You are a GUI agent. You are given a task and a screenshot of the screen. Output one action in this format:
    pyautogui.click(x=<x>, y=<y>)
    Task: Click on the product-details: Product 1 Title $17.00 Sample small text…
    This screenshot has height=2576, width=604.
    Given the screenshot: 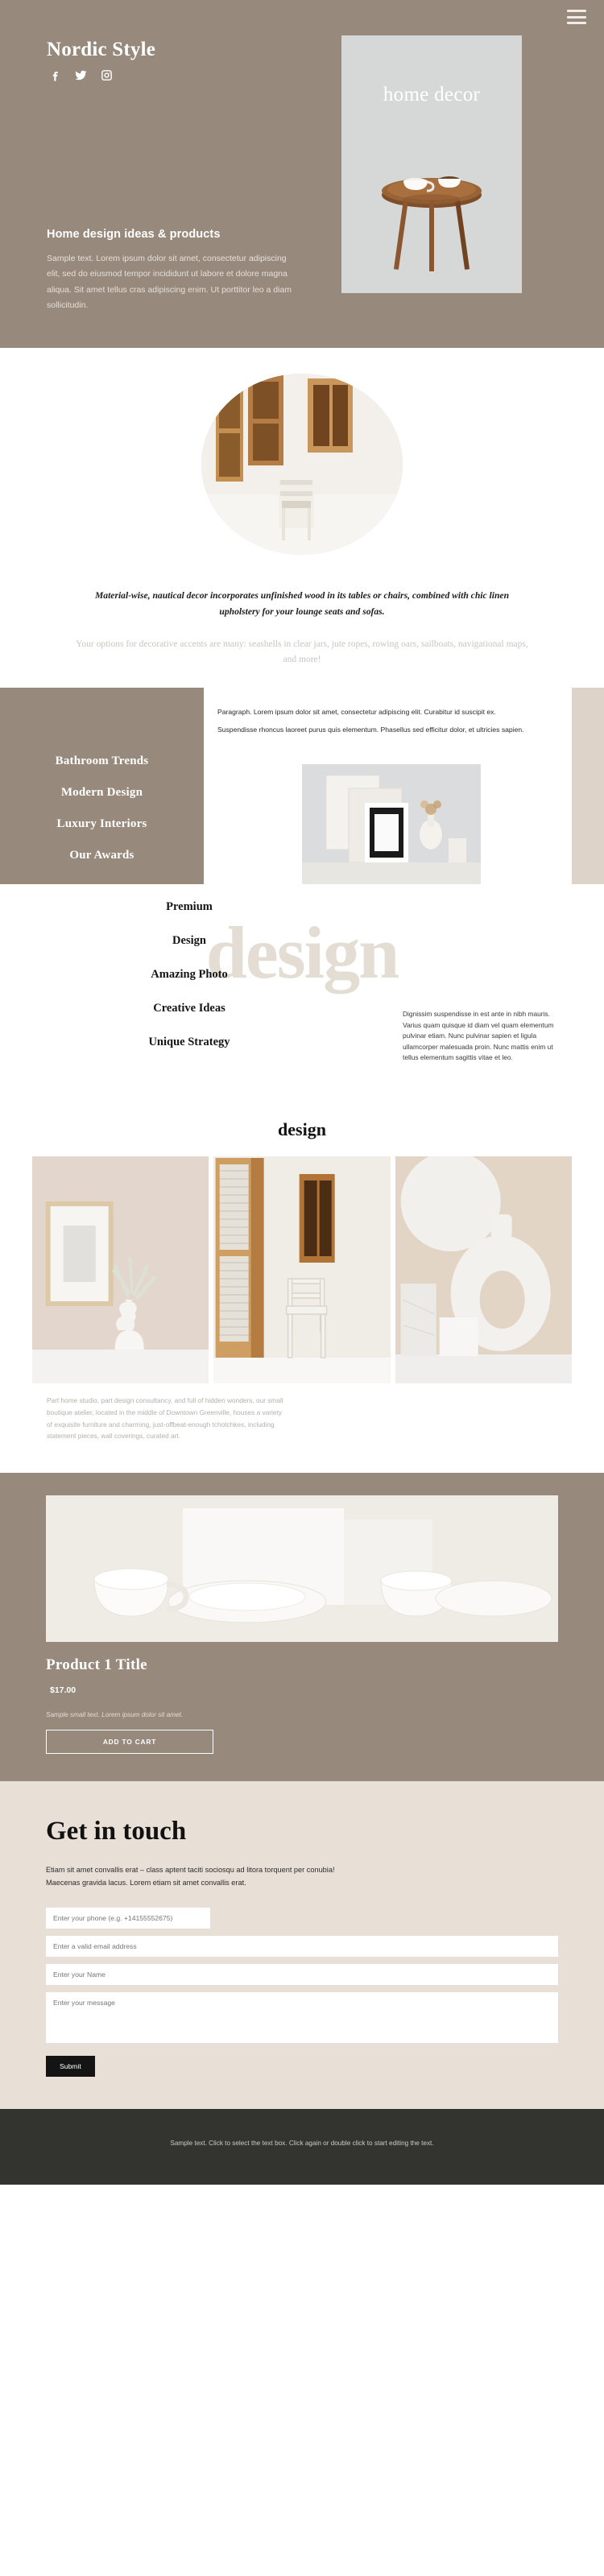 What is the action you would take?
    pyautogui.click(x=302, y=1698)
    